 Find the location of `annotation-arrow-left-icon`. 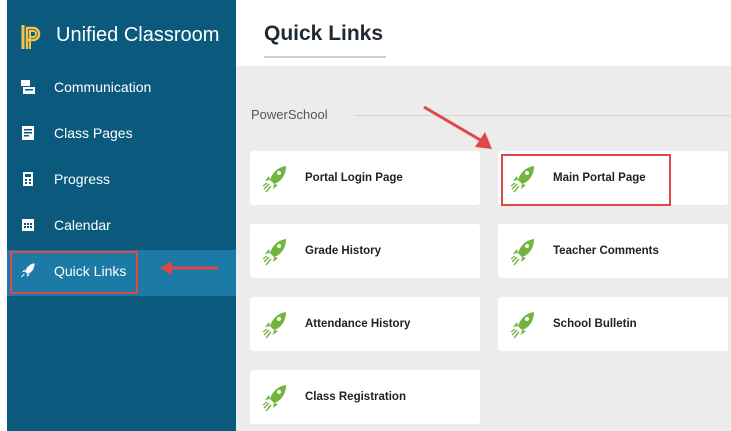

annotation-arrow-left-icon is located at coordinates (189, 268).